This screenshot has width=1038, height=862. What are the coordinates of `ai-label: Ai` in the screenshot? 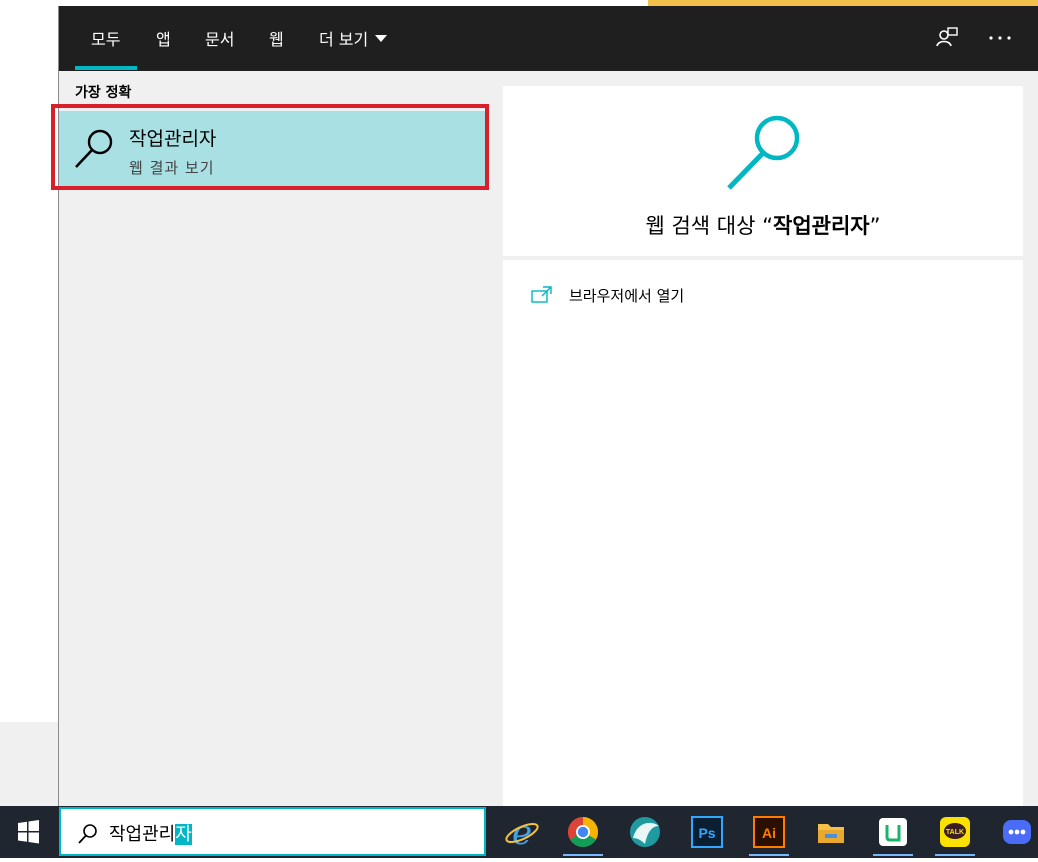 It's located at (769, 833).